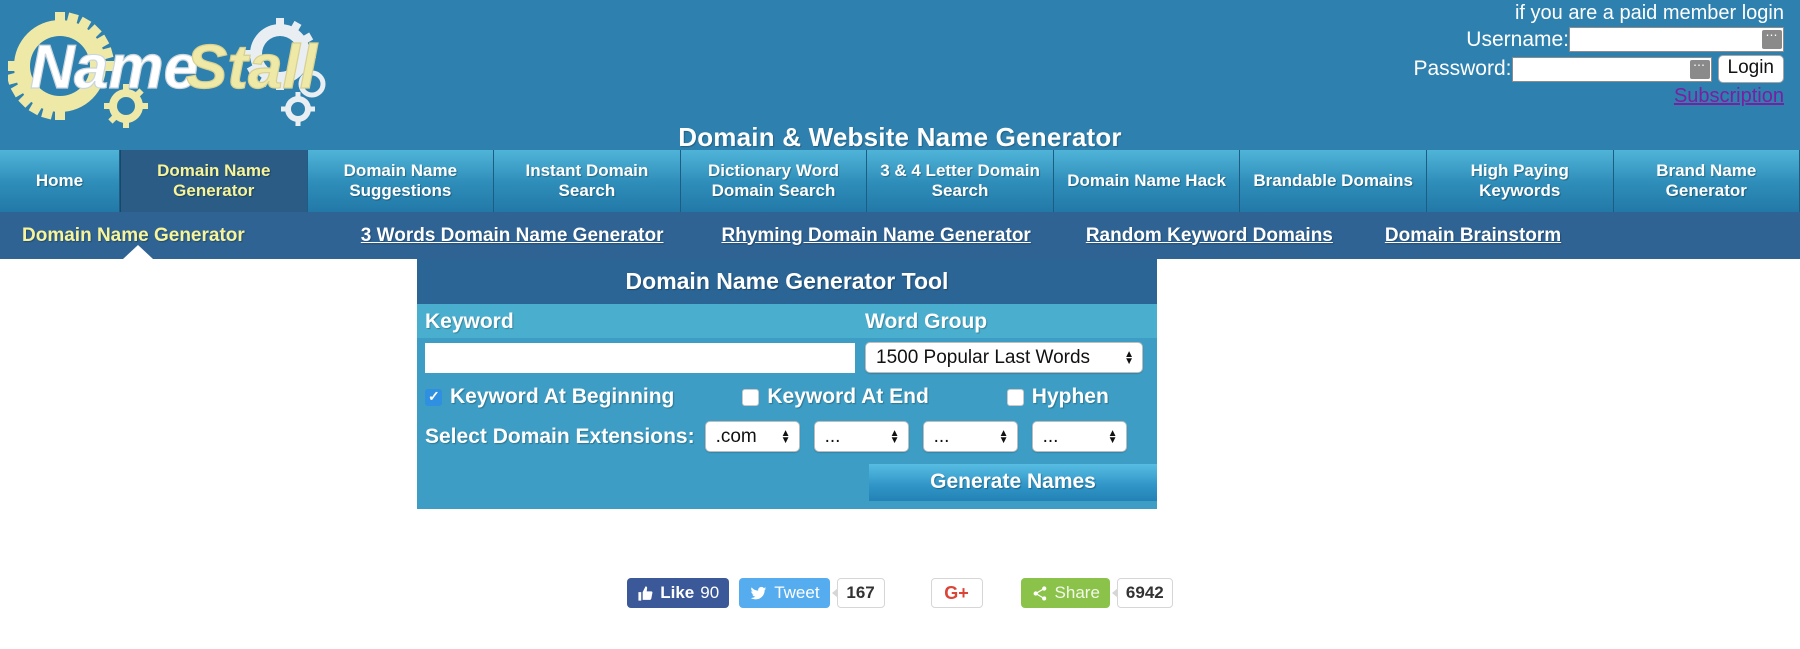 The width and height of the screenshot is (1800, 649). What do you see at coordinates (787, 479) in the screenshot?
I see `generate-row: Generate Names` at bounding box center [787, 479].